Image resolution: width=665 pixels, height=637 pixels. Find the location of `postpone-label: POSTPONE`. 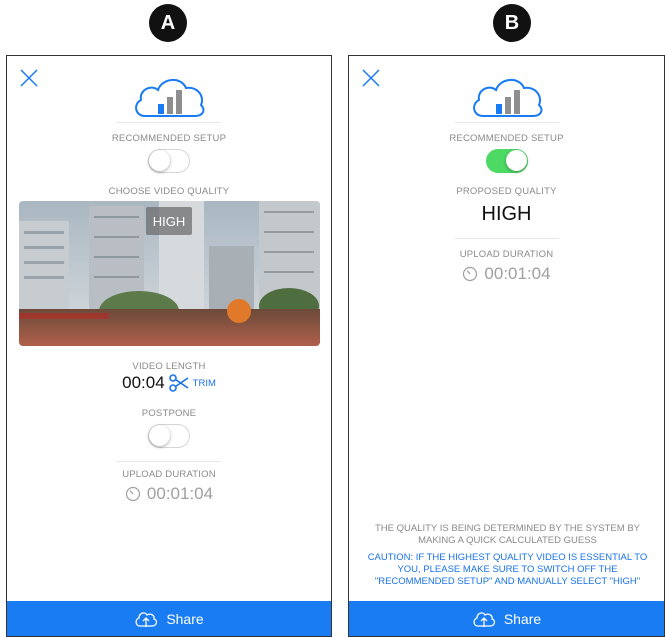

postpone-label: POSTPONE is located at coordinates (169, 413).